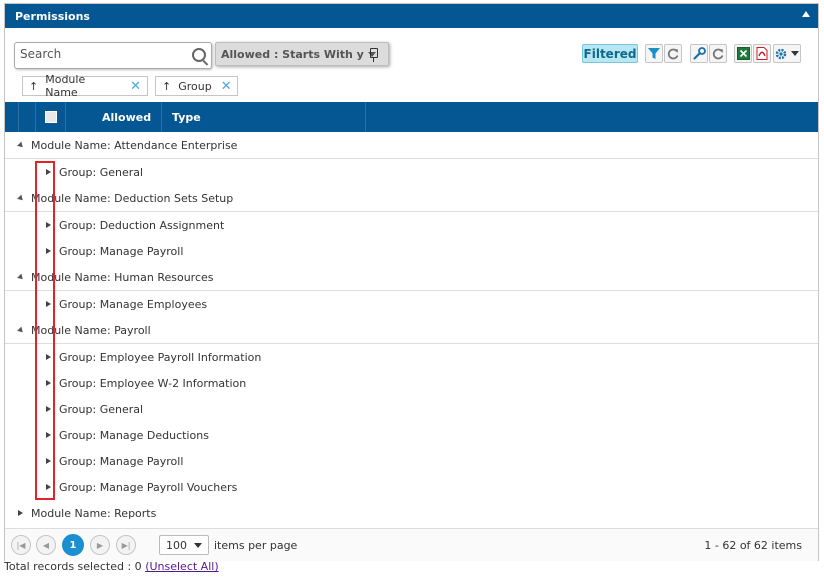  Describe the element at coordinates (134, 145) in the screenshot. I see `group-row-label: Module Name: Attendance Enterprise` at that location.